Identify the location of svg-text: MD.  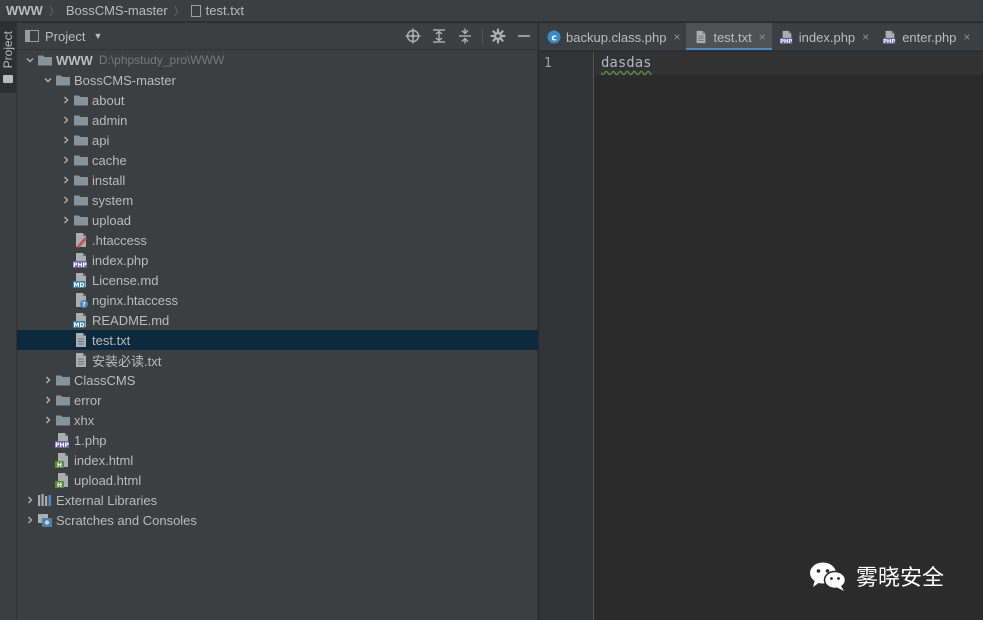
(79, 285).